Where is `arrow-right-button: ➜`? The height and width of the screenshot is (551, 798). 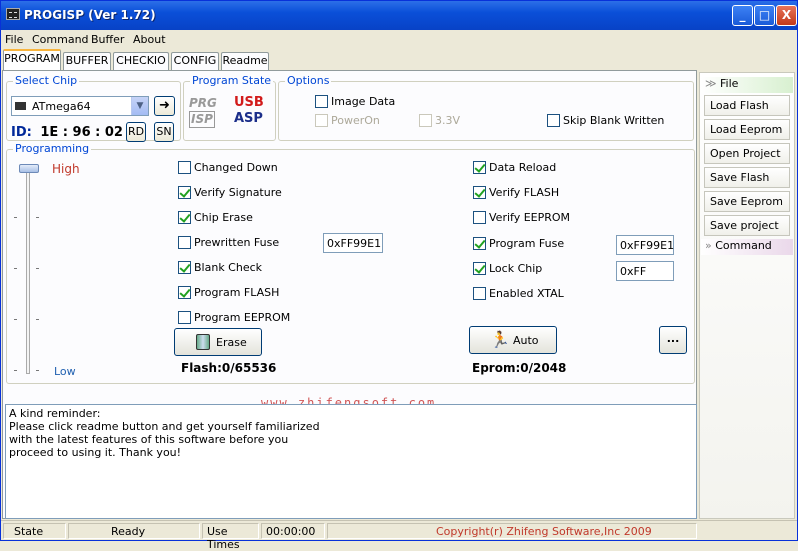
arrow-right-button: ➜ is located at coordinates (164, 106).